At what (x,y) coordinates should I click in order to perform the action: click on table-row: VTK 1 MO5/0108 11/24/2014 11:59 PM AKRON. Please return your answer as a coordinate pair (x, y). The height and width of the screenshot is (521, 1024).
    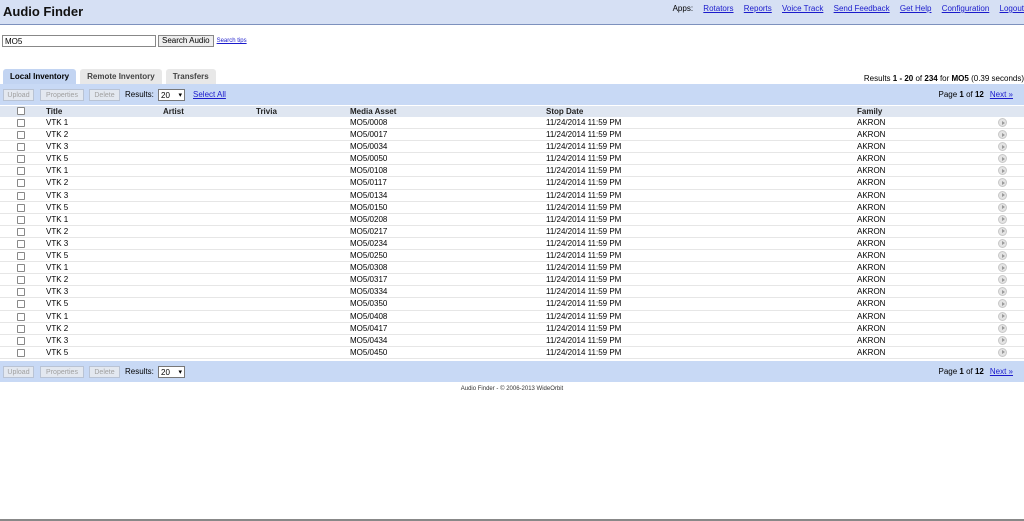
    Looking at the image, I should click on (512, 171).